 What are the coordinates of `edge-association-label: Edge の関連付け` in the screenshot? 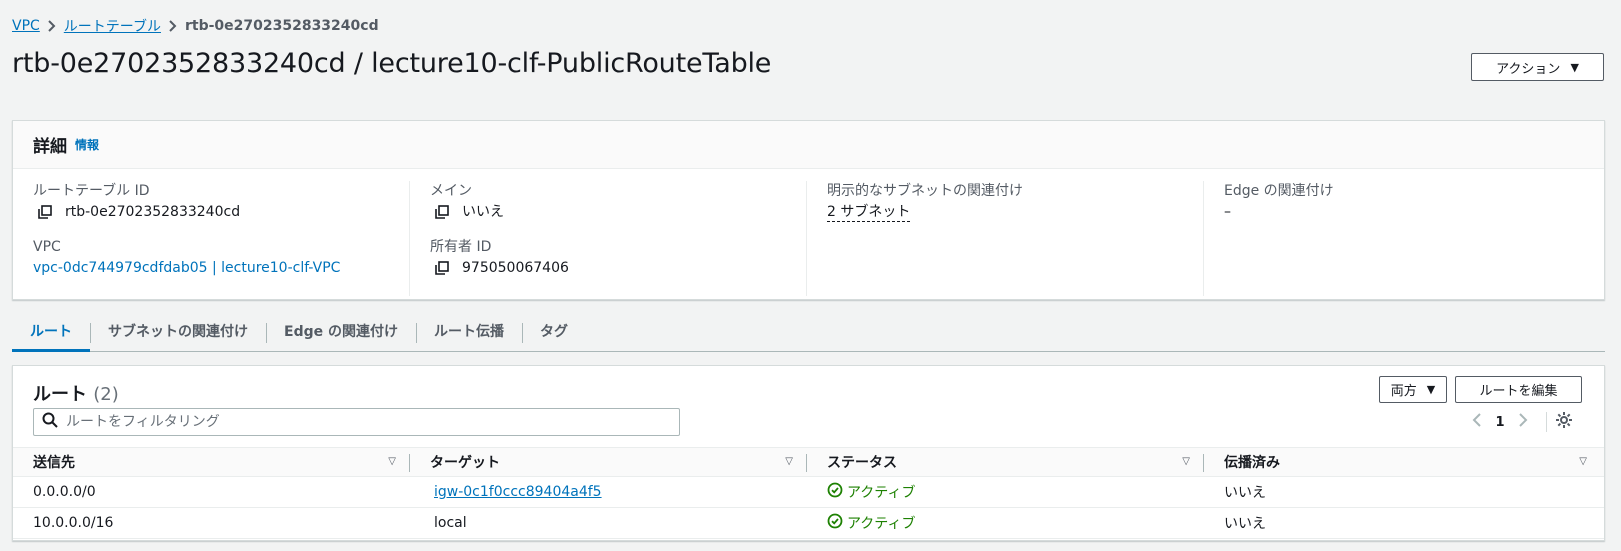 It's located at (1279, 191).